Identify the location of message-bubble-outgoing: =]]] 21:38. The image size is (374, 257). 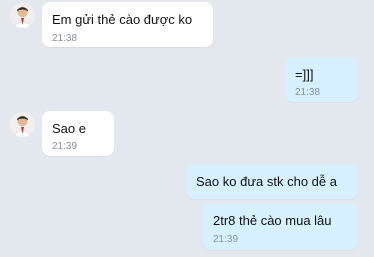
(321, 80).